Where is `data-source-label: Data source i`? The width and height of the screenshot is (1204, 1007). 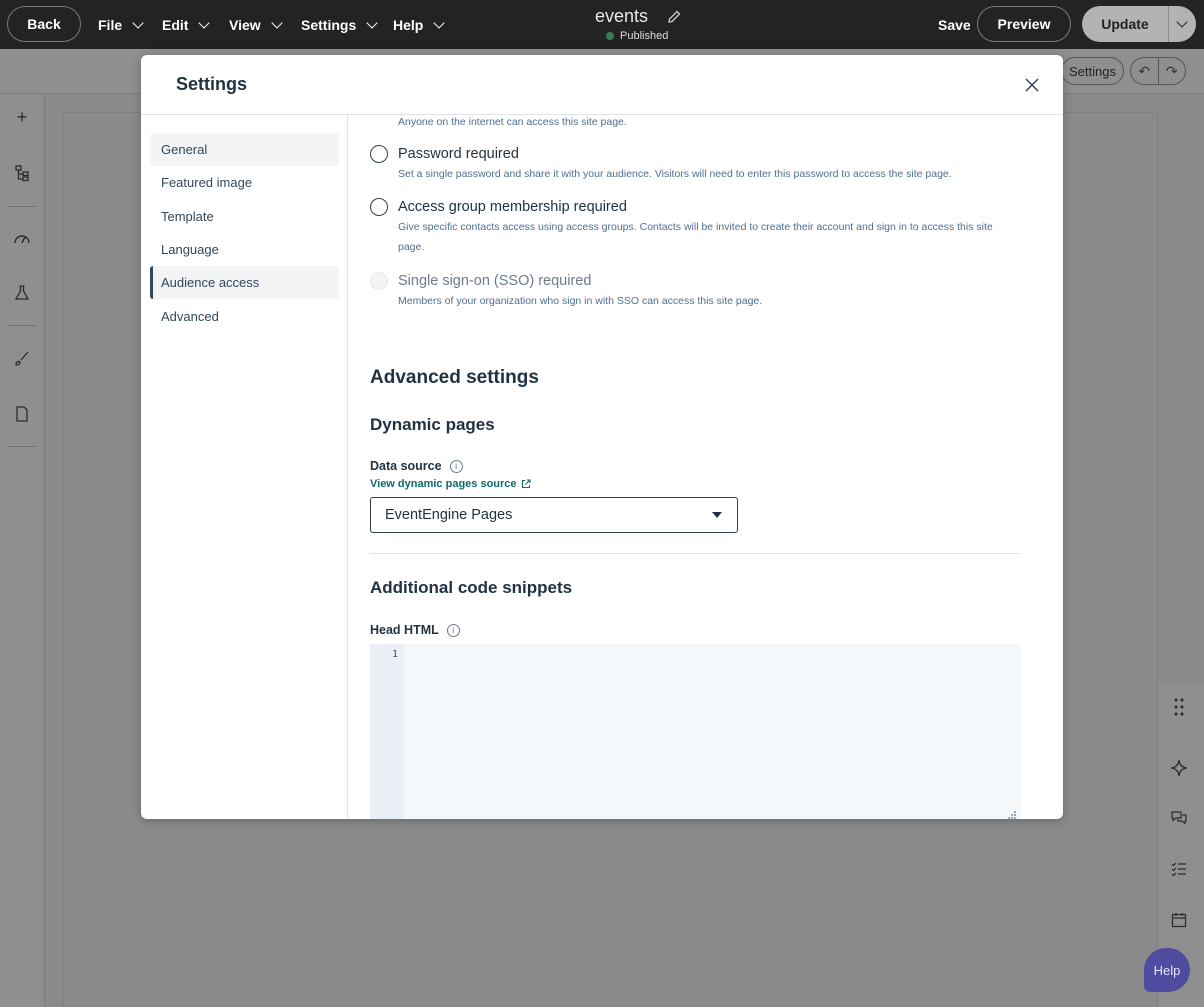
data-source-label: Data source i is located at coordinates (416, 466).